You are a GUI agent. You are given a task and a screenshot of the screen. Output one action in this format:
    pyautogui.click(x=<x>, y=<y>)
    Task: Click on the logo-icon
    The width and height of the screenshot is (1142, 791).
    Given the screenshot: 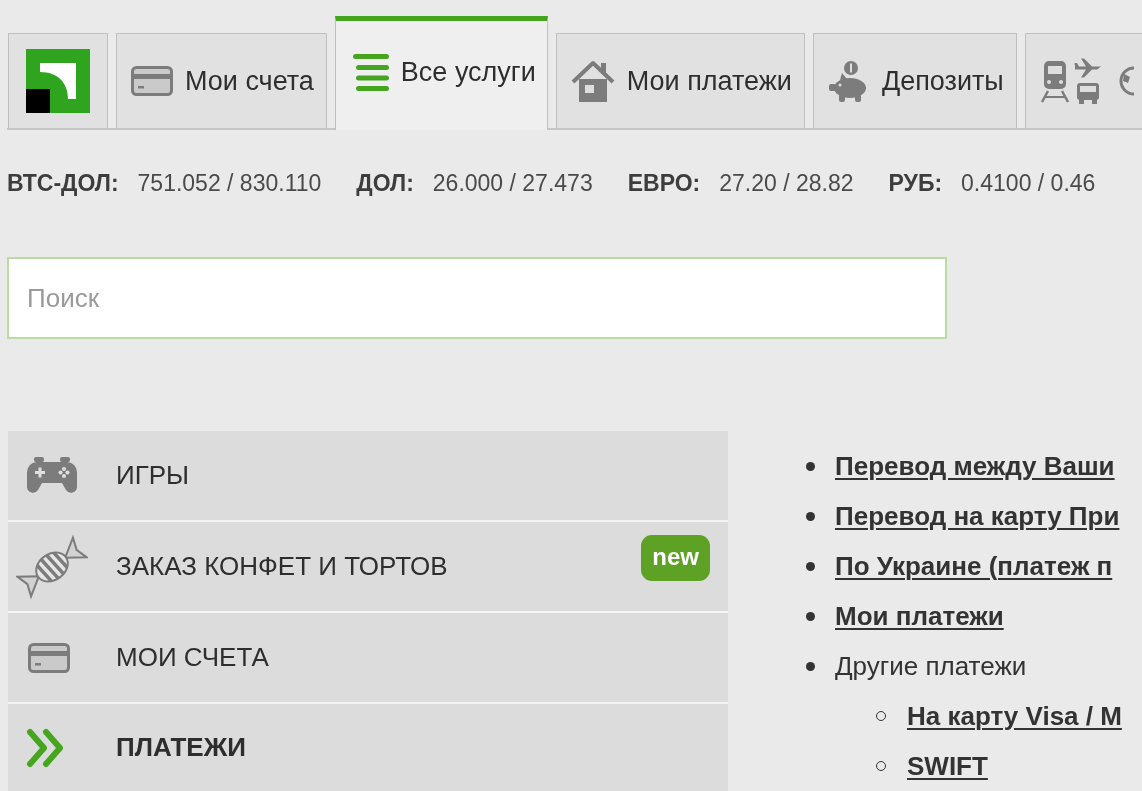 What is the action you would take?
    pyautogui.click(x=58, y=81)
    